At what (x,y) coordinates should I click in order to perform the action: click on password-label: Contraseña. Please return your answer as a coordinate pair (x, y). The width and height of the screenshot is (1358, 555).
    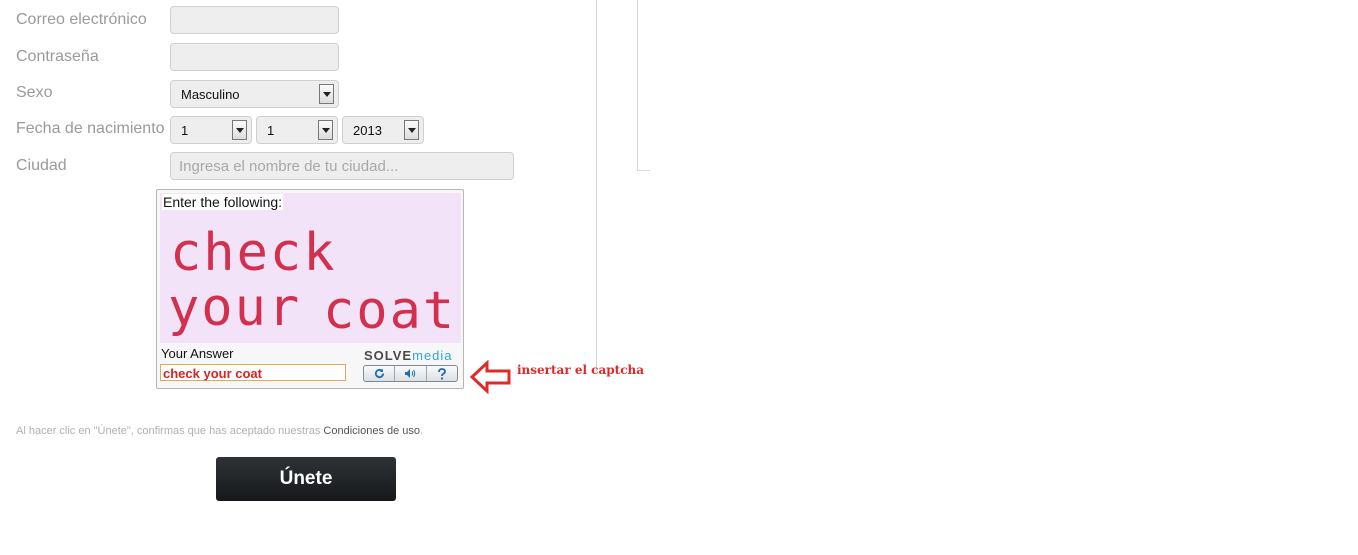
    Looking at the image, I should click on (57, 56).